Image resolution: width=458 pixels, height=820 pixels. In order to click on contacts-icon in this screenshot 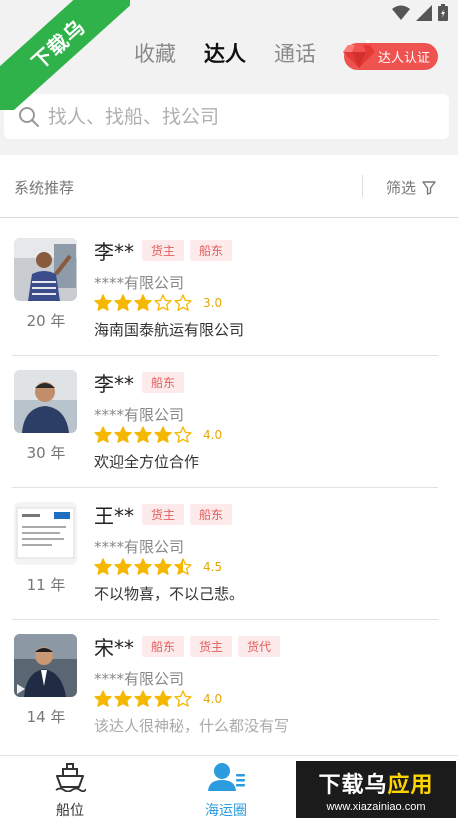, I will do `click(226, 777)`.